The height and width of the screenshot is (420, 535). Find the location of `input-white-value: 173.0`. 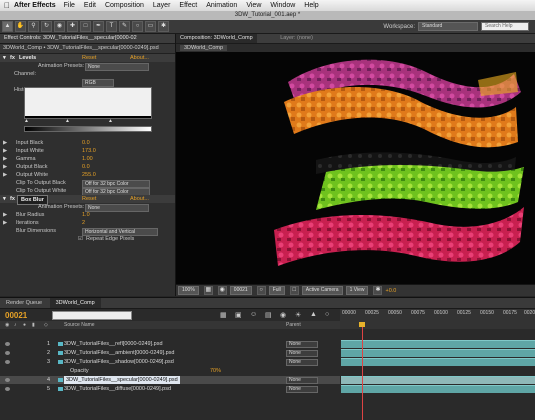

input-white-value: 173.0 is located at coordinates (89, 151).